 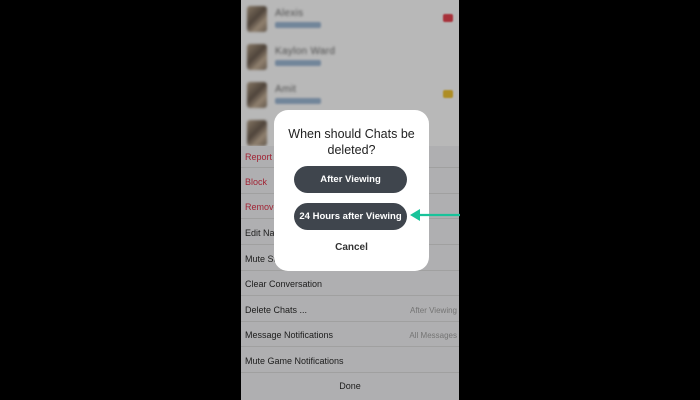 What do you see at coordinates (350, 179) in the screenshot?
I see `after-viewing-button: After Viewing` at bounding box center [350, 179].